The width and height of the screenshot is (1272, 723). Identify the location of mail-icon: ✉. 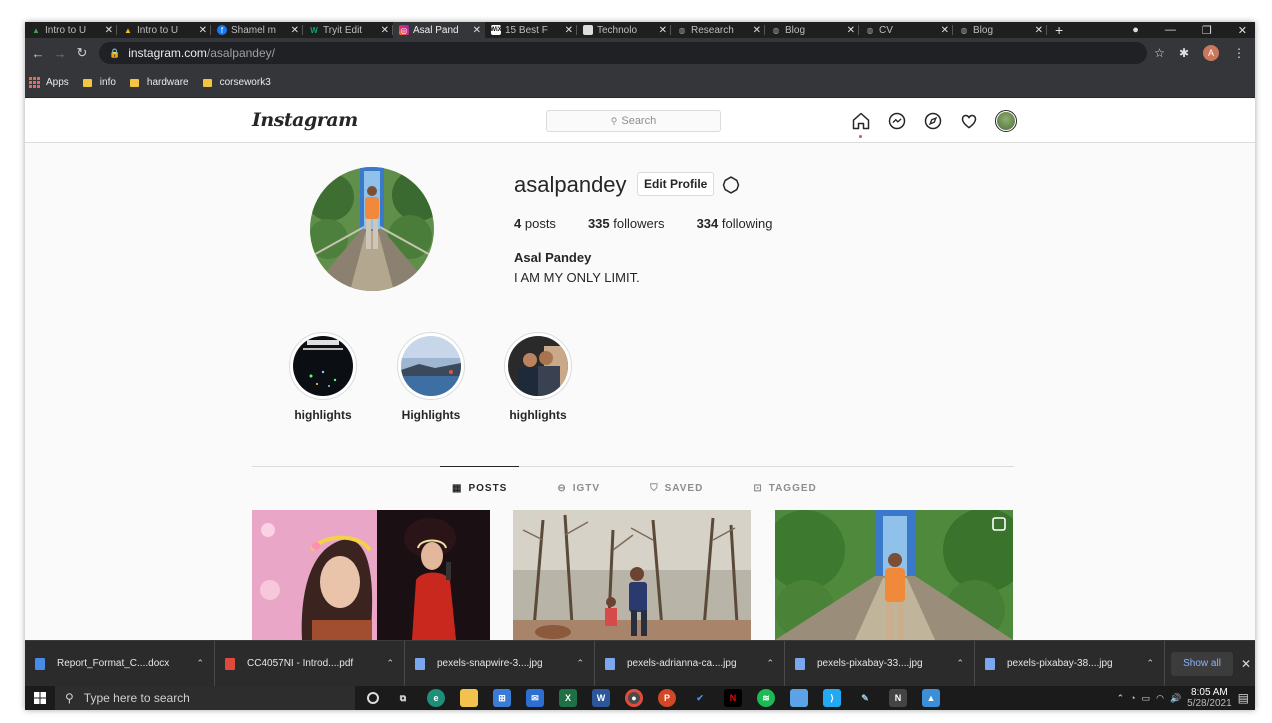
(535, 698).